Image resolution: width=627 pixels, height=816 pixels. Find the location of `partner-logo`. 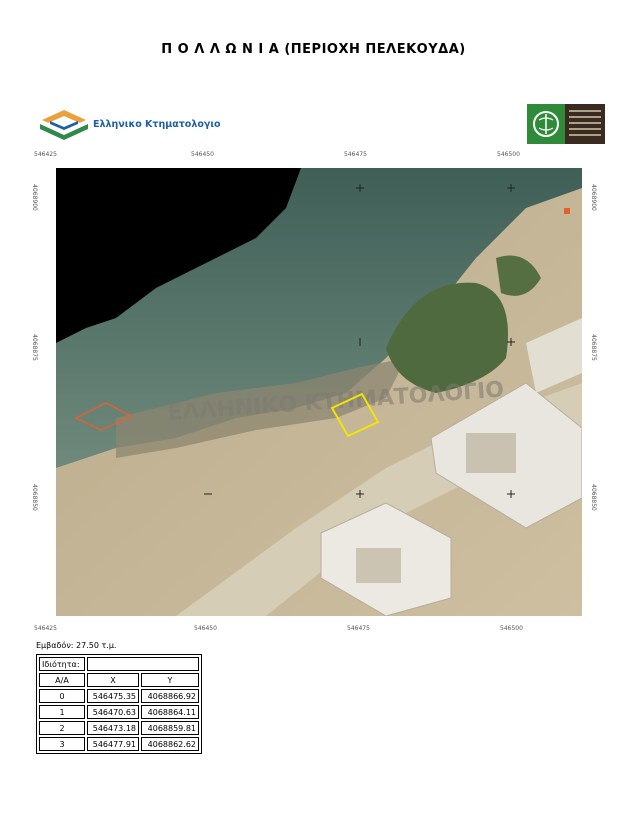

partner-logo is located at coordinates (566, 124).